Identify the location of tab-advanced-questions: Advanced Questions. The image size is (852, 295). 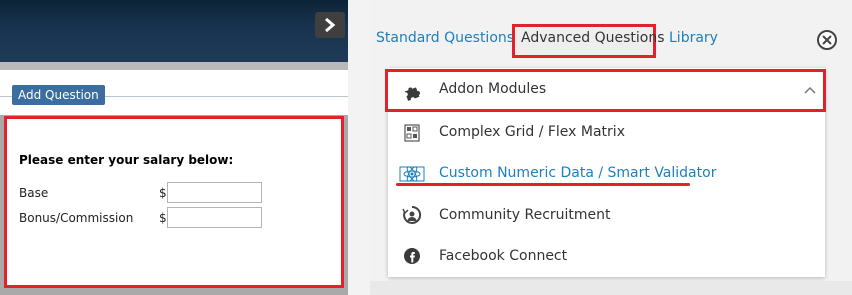
(593, 38).